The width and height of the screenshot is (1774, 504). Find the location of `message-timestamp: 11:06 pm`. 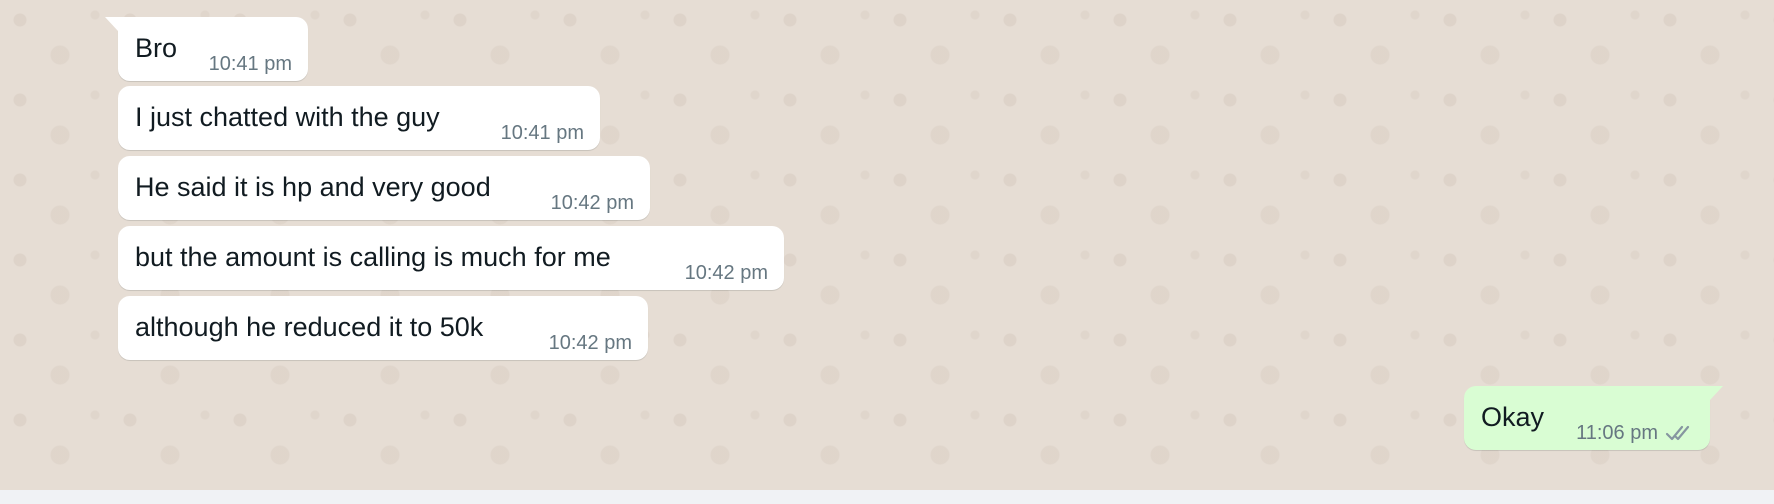

message-timestamp: 11:06 pm is located at coordinates (1617, 433).